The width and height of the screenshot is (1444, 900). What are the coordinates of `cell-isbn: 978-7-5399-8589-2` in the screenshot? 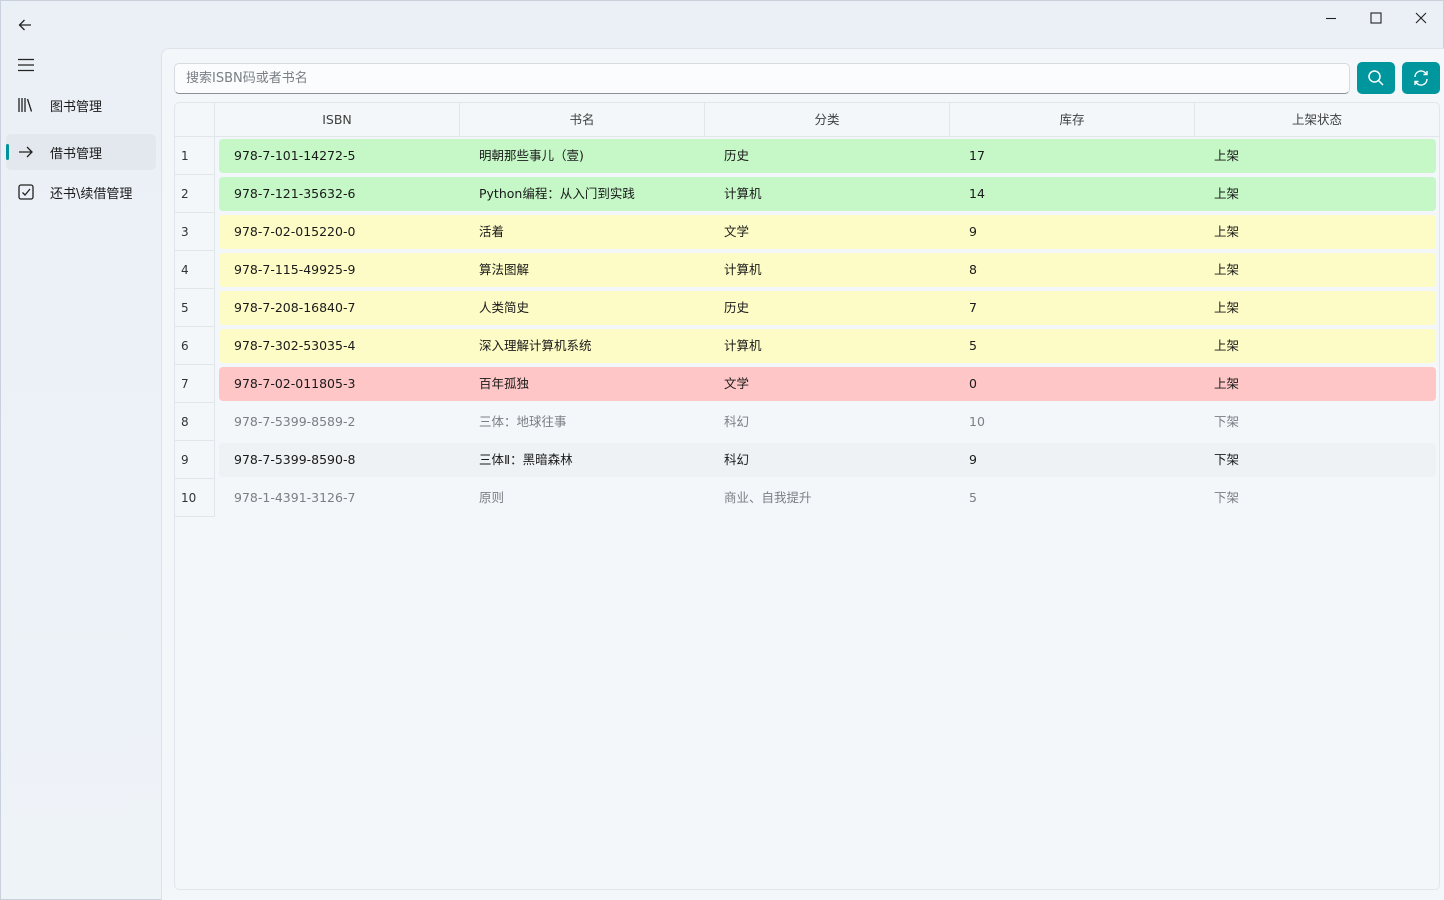 It's located at (295, 421).